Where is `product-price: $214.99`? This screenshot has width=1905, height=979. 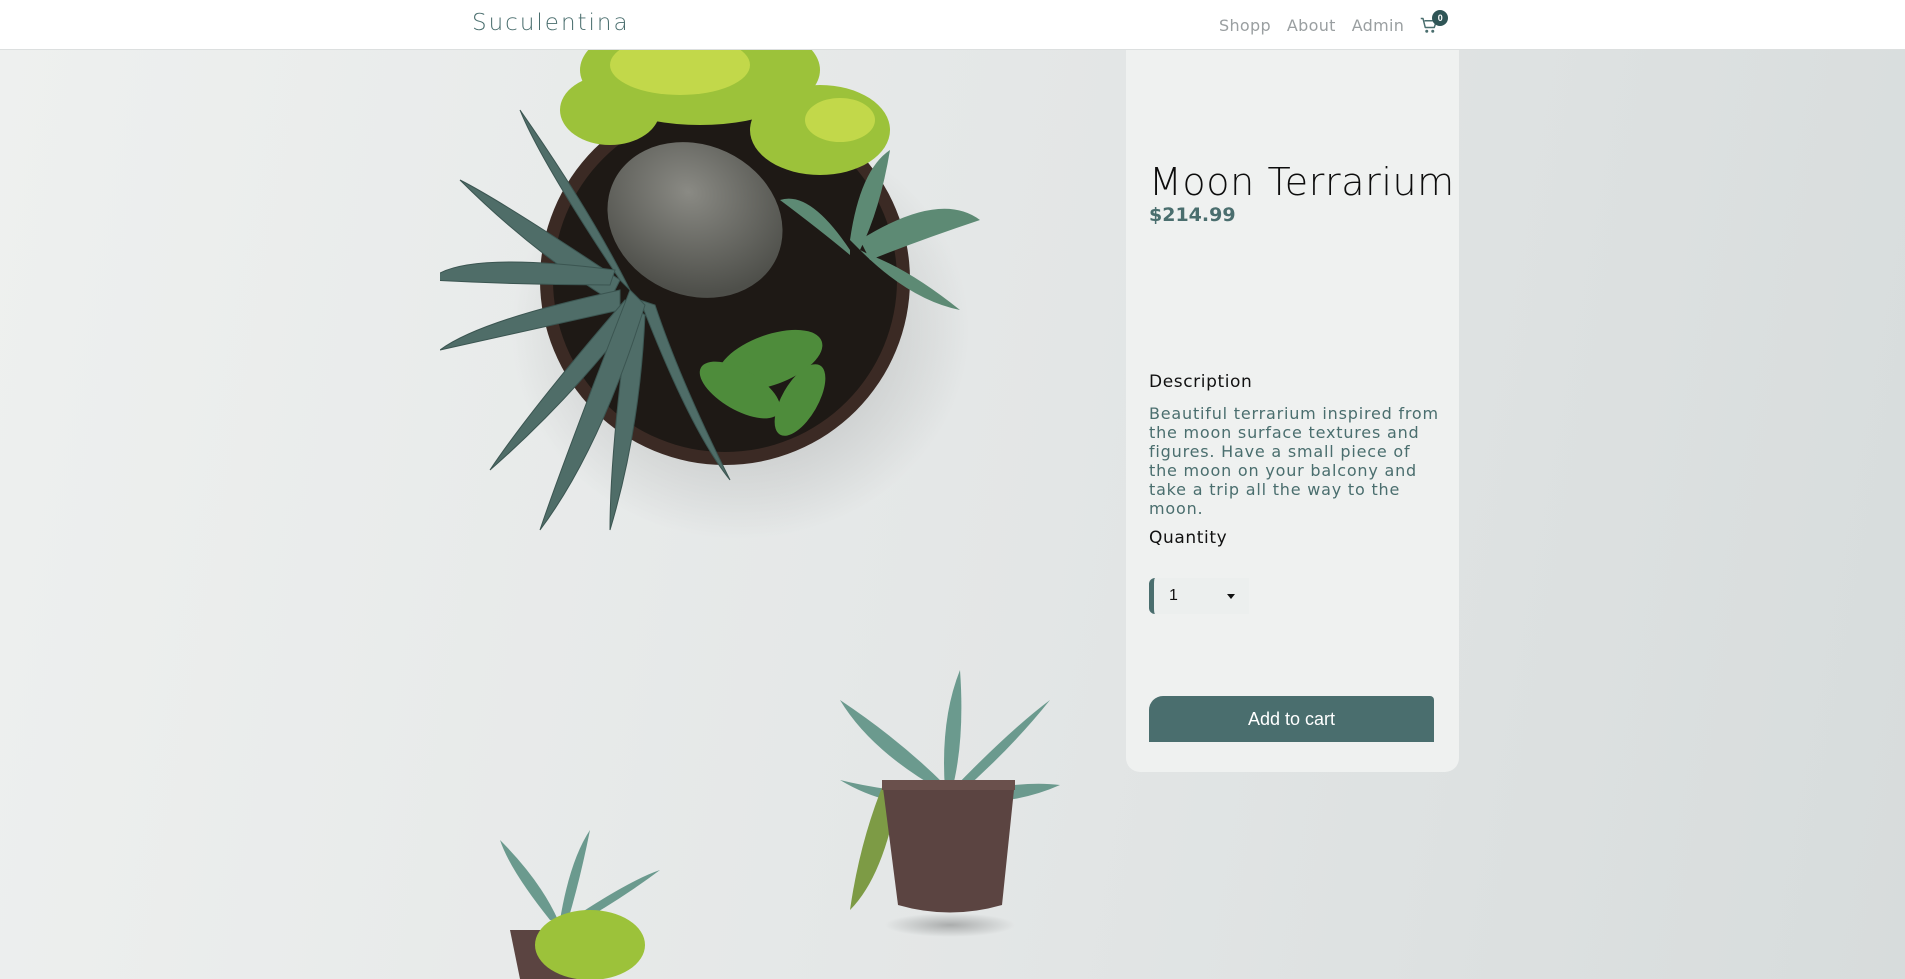 product-price: $214.99 is located at coordinates (1192, 215).